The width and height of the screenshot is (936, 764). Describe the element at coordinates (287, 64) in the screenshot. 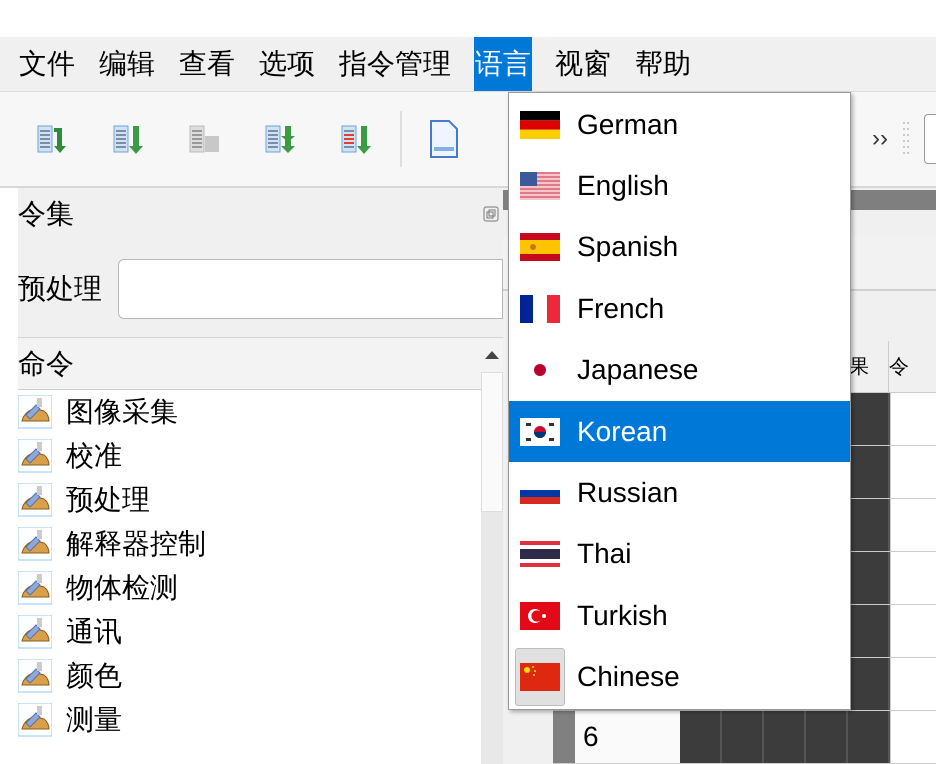

I see `menu-item: 选项` at that location.